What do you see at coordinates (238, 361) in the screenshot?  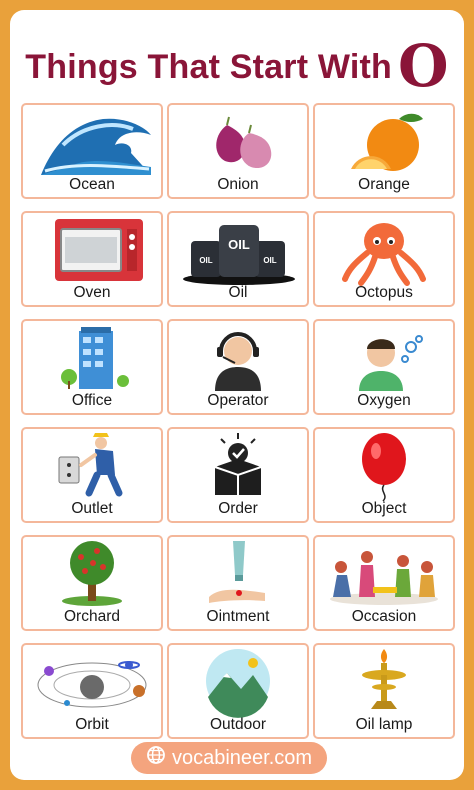 I see `operator-headset-icon` at bounding box center [238, 361].